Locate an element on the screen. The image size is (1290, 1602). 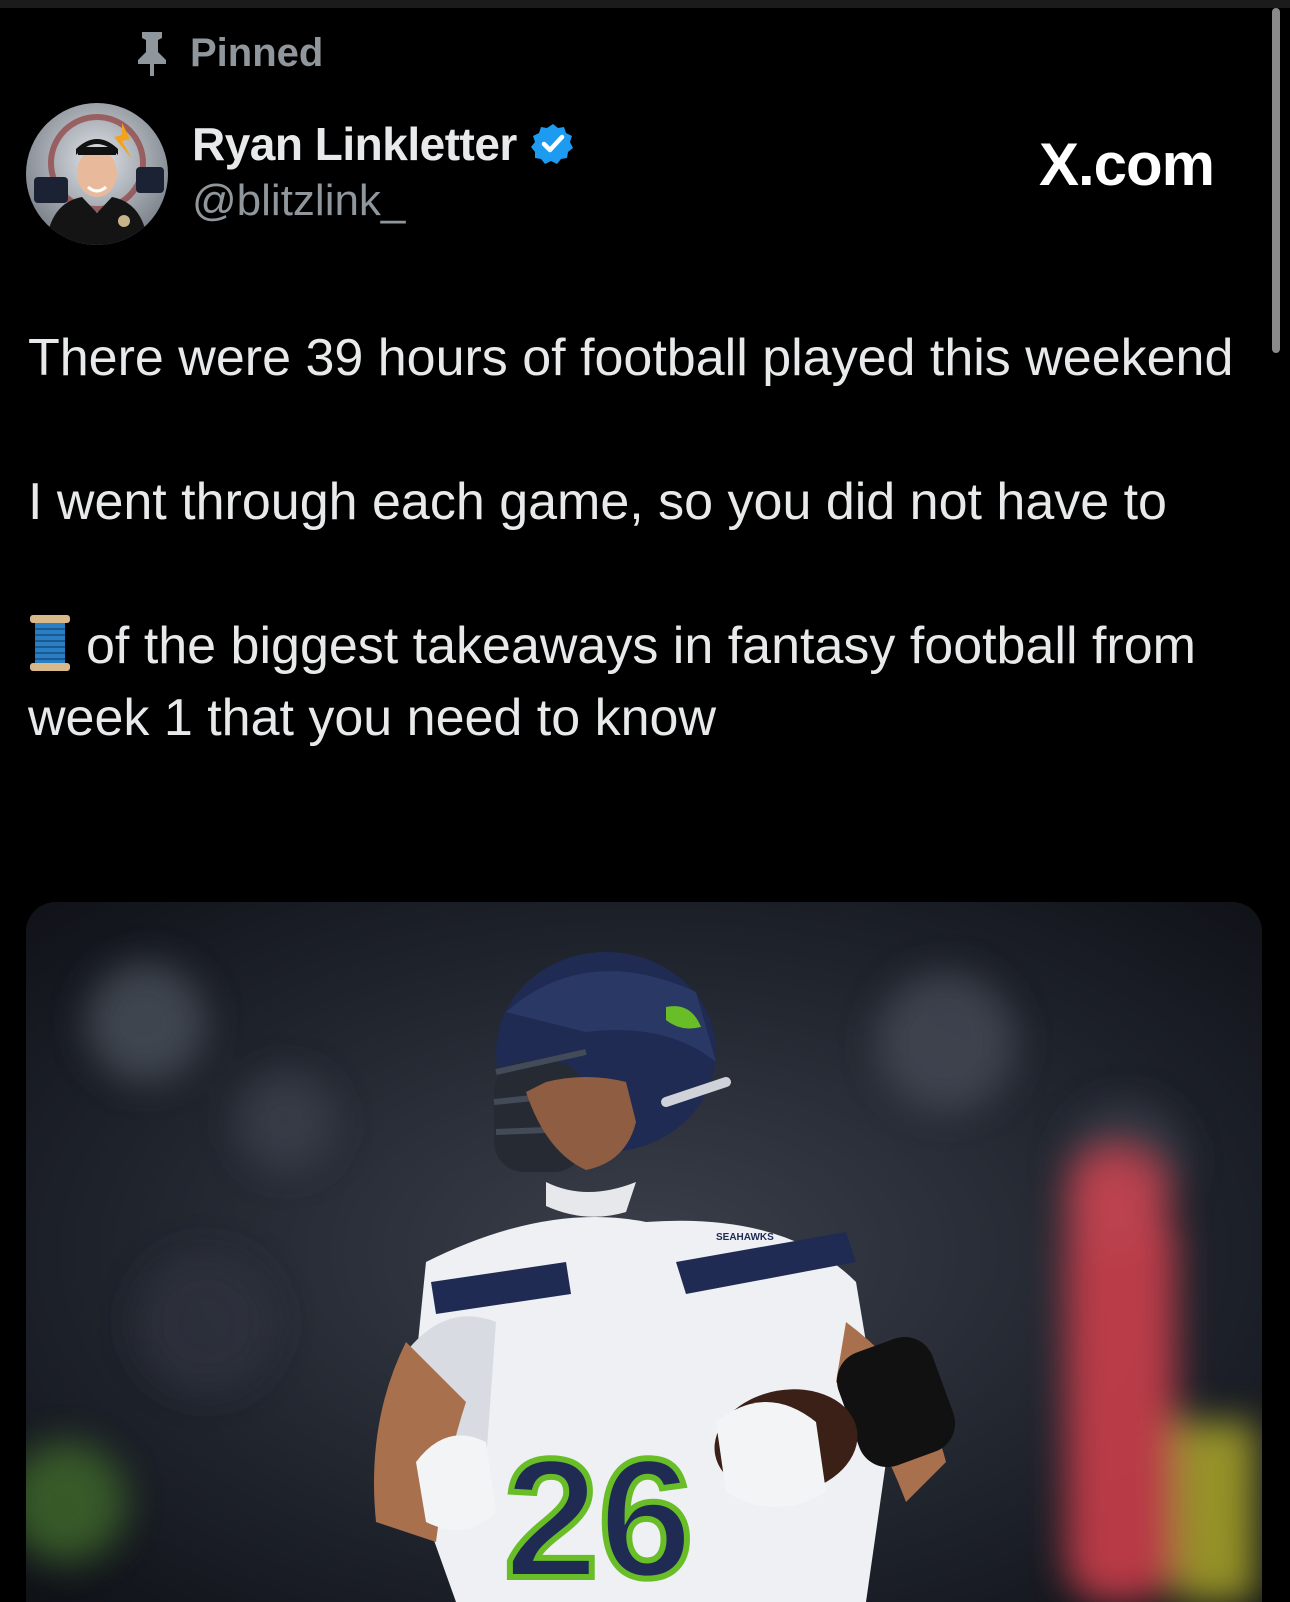
verified-badge-icon is located at coordinates (552, 144).